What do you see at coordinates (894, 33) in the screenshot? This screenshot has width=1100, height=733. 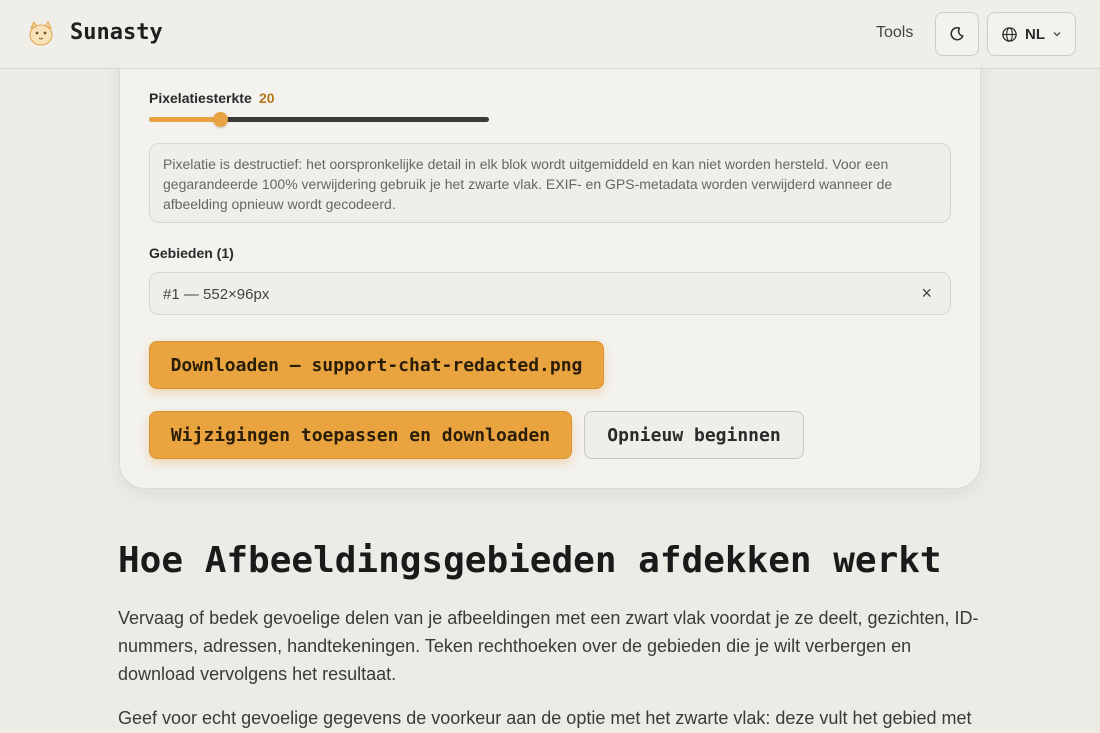 I see `tools-link: Tools` at bounding box center [894, 33].